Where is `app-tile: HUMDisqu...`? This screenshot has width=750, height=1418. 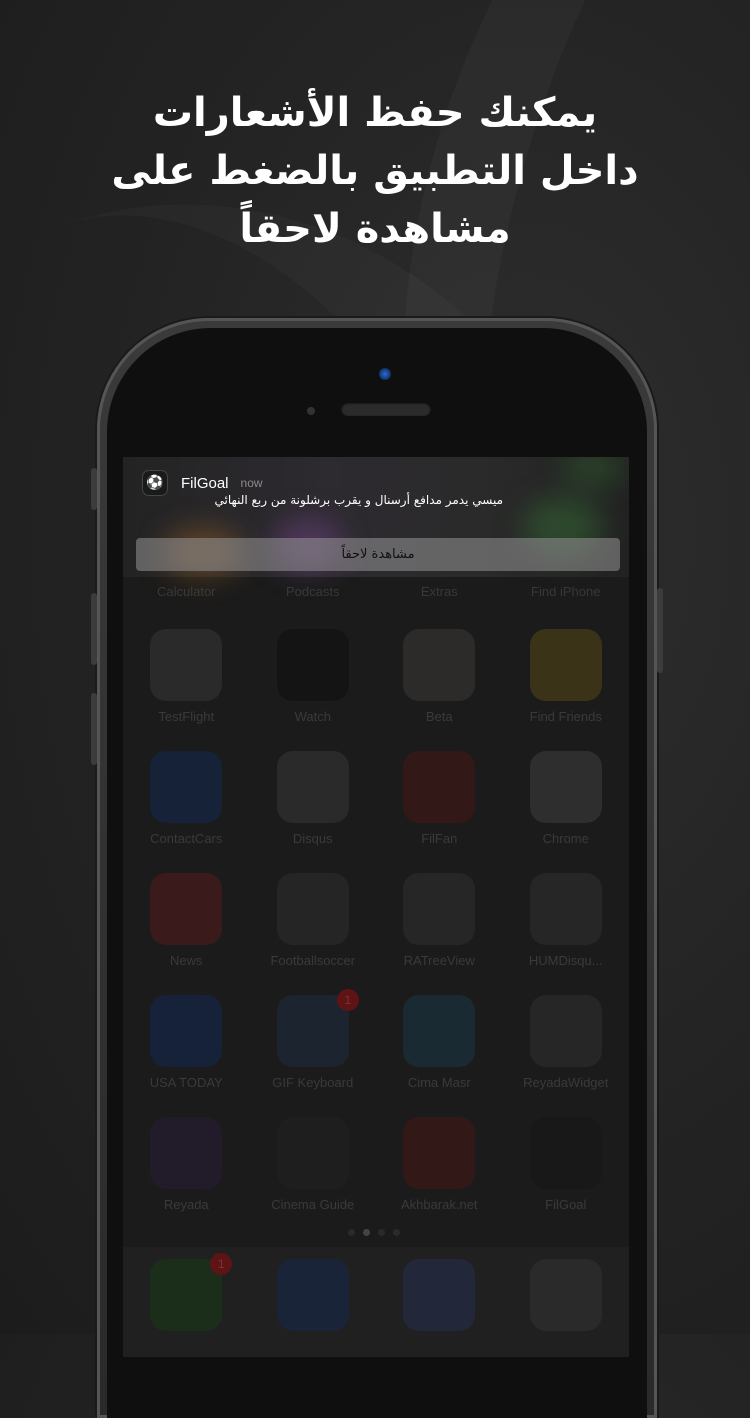
app-tile: HUMDisqu... is located at coordinates (566, 920).